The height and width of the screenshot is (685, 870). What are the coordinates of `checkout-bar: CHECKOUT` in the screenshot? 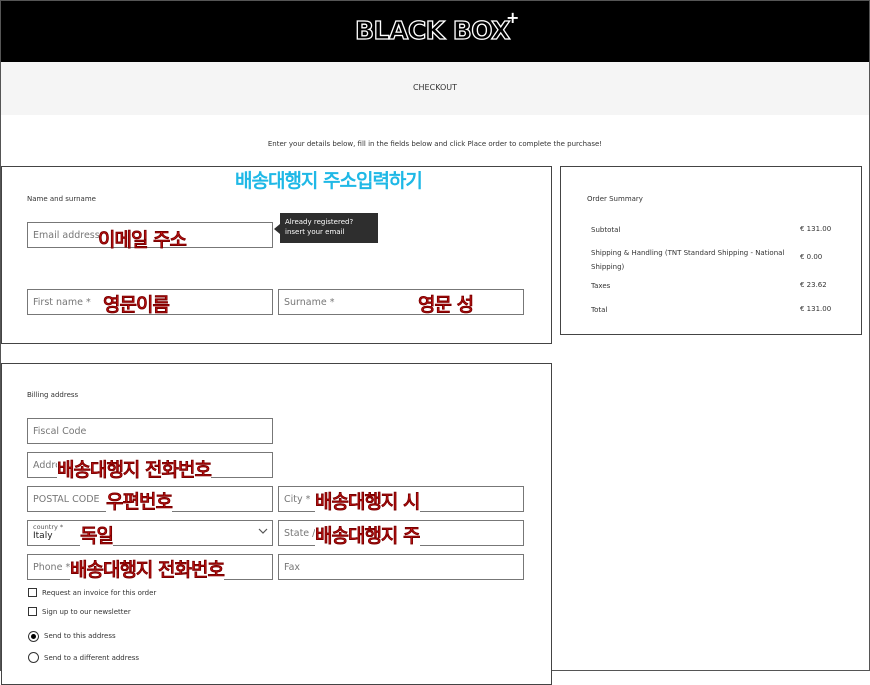 It's located at (435, 88).